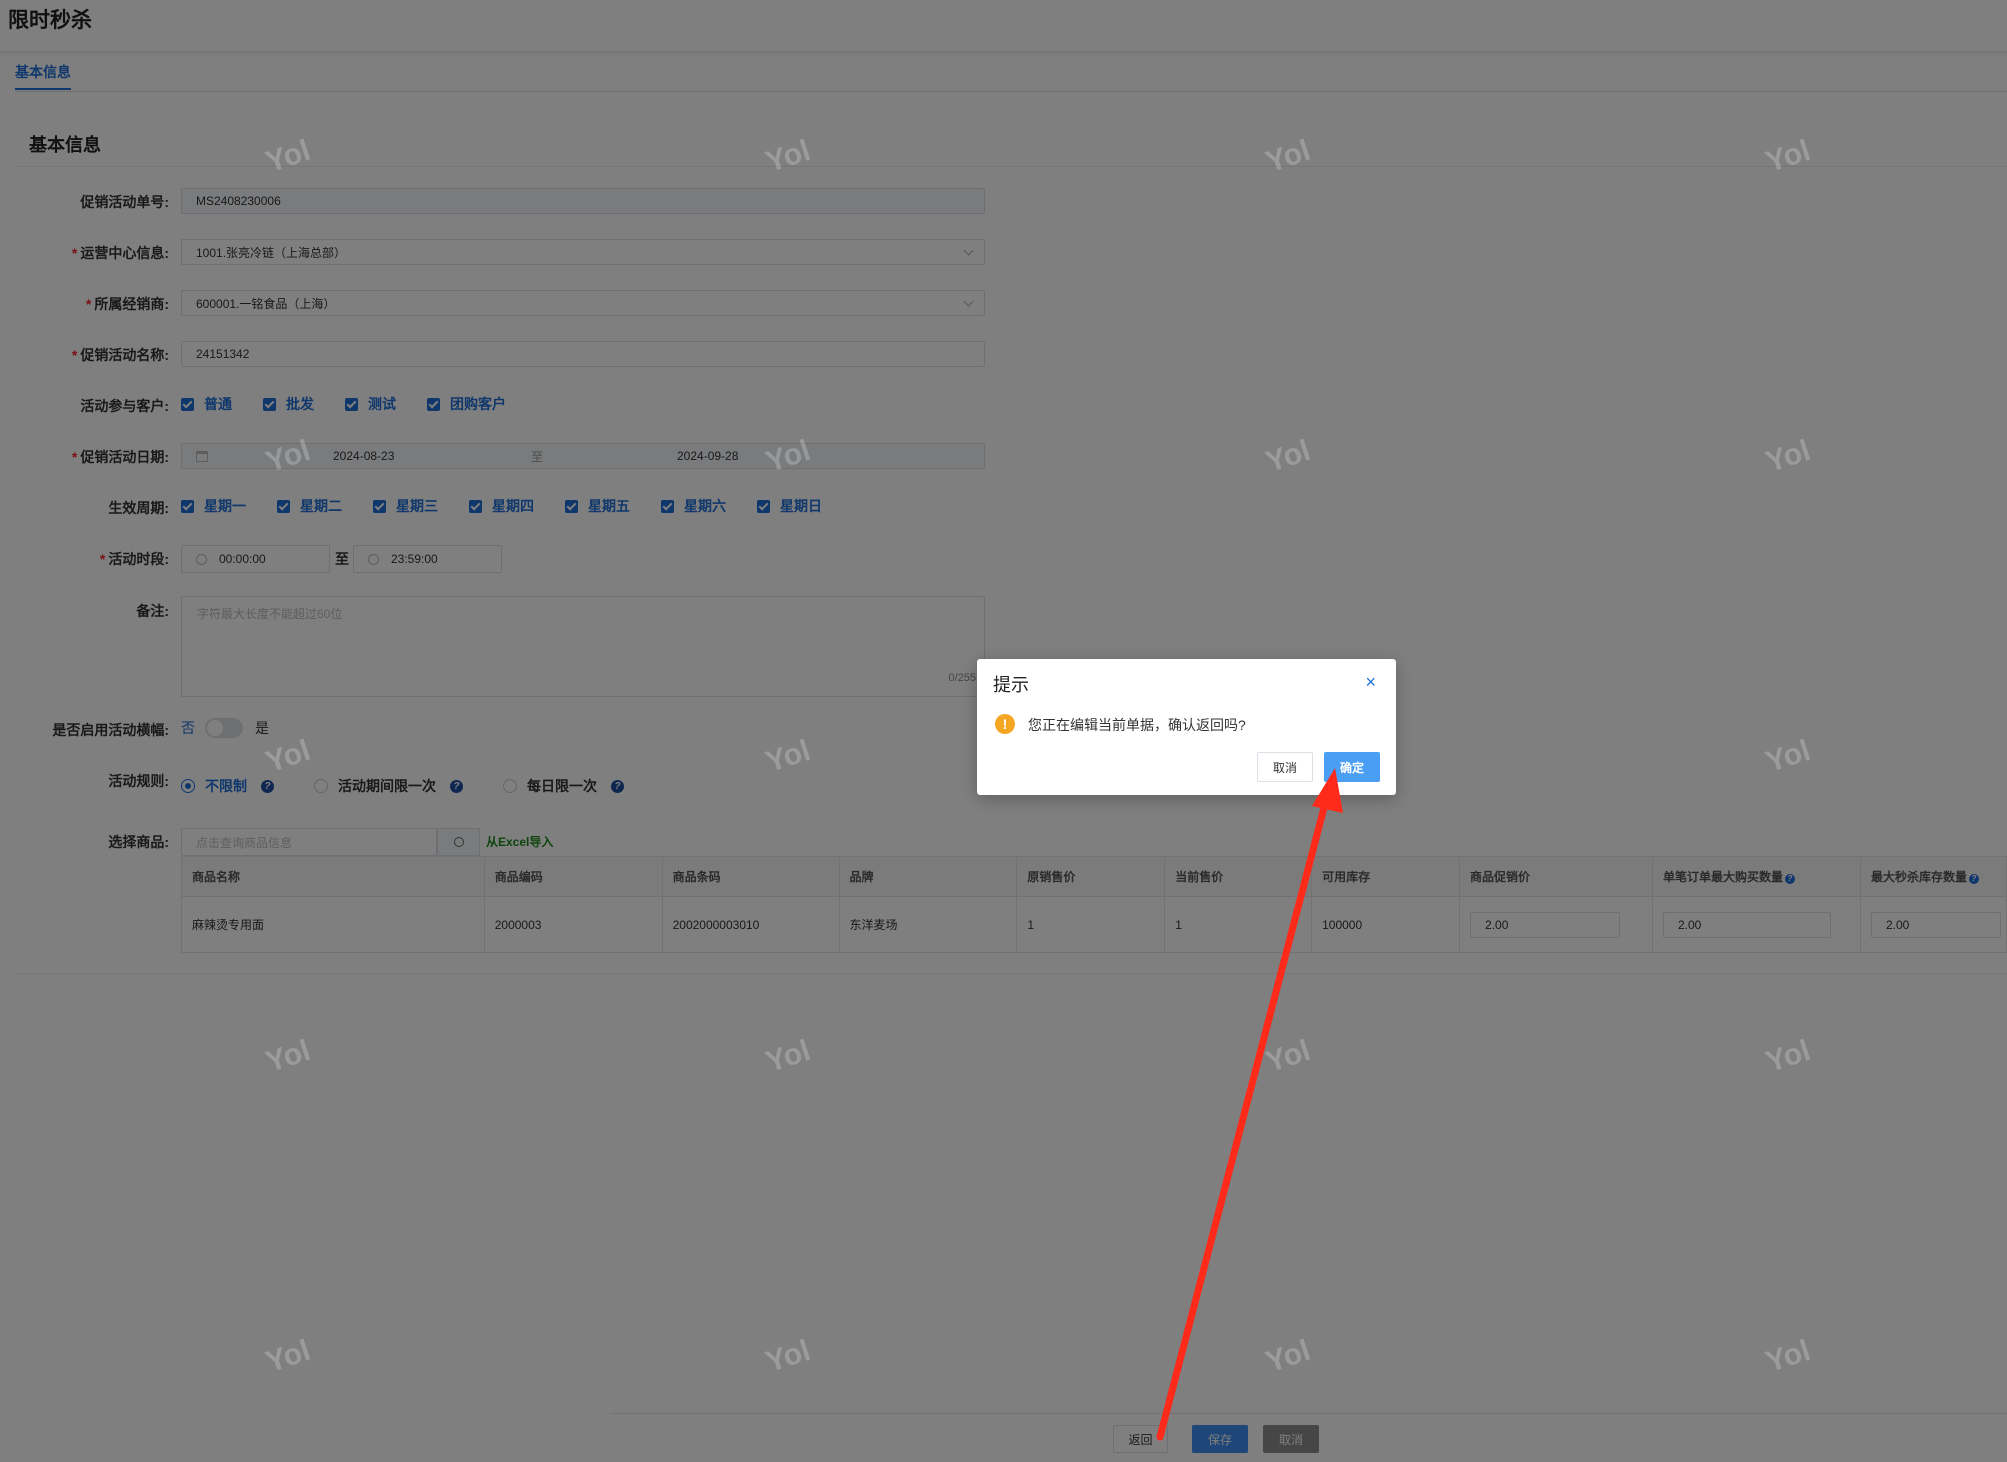 The width and height of the screenshot is (2007, 1462). What do you see at coordinates (1327, 790) in the screenshot?
I see `arrow-head` at bounding box center [1327, 790].